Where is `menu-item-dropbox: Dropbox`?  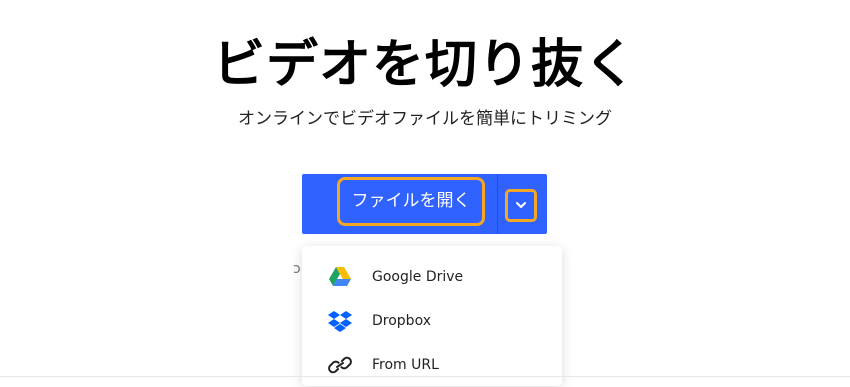
menu-item-dropbox: Dropbox is located at coordinates (432, 321).